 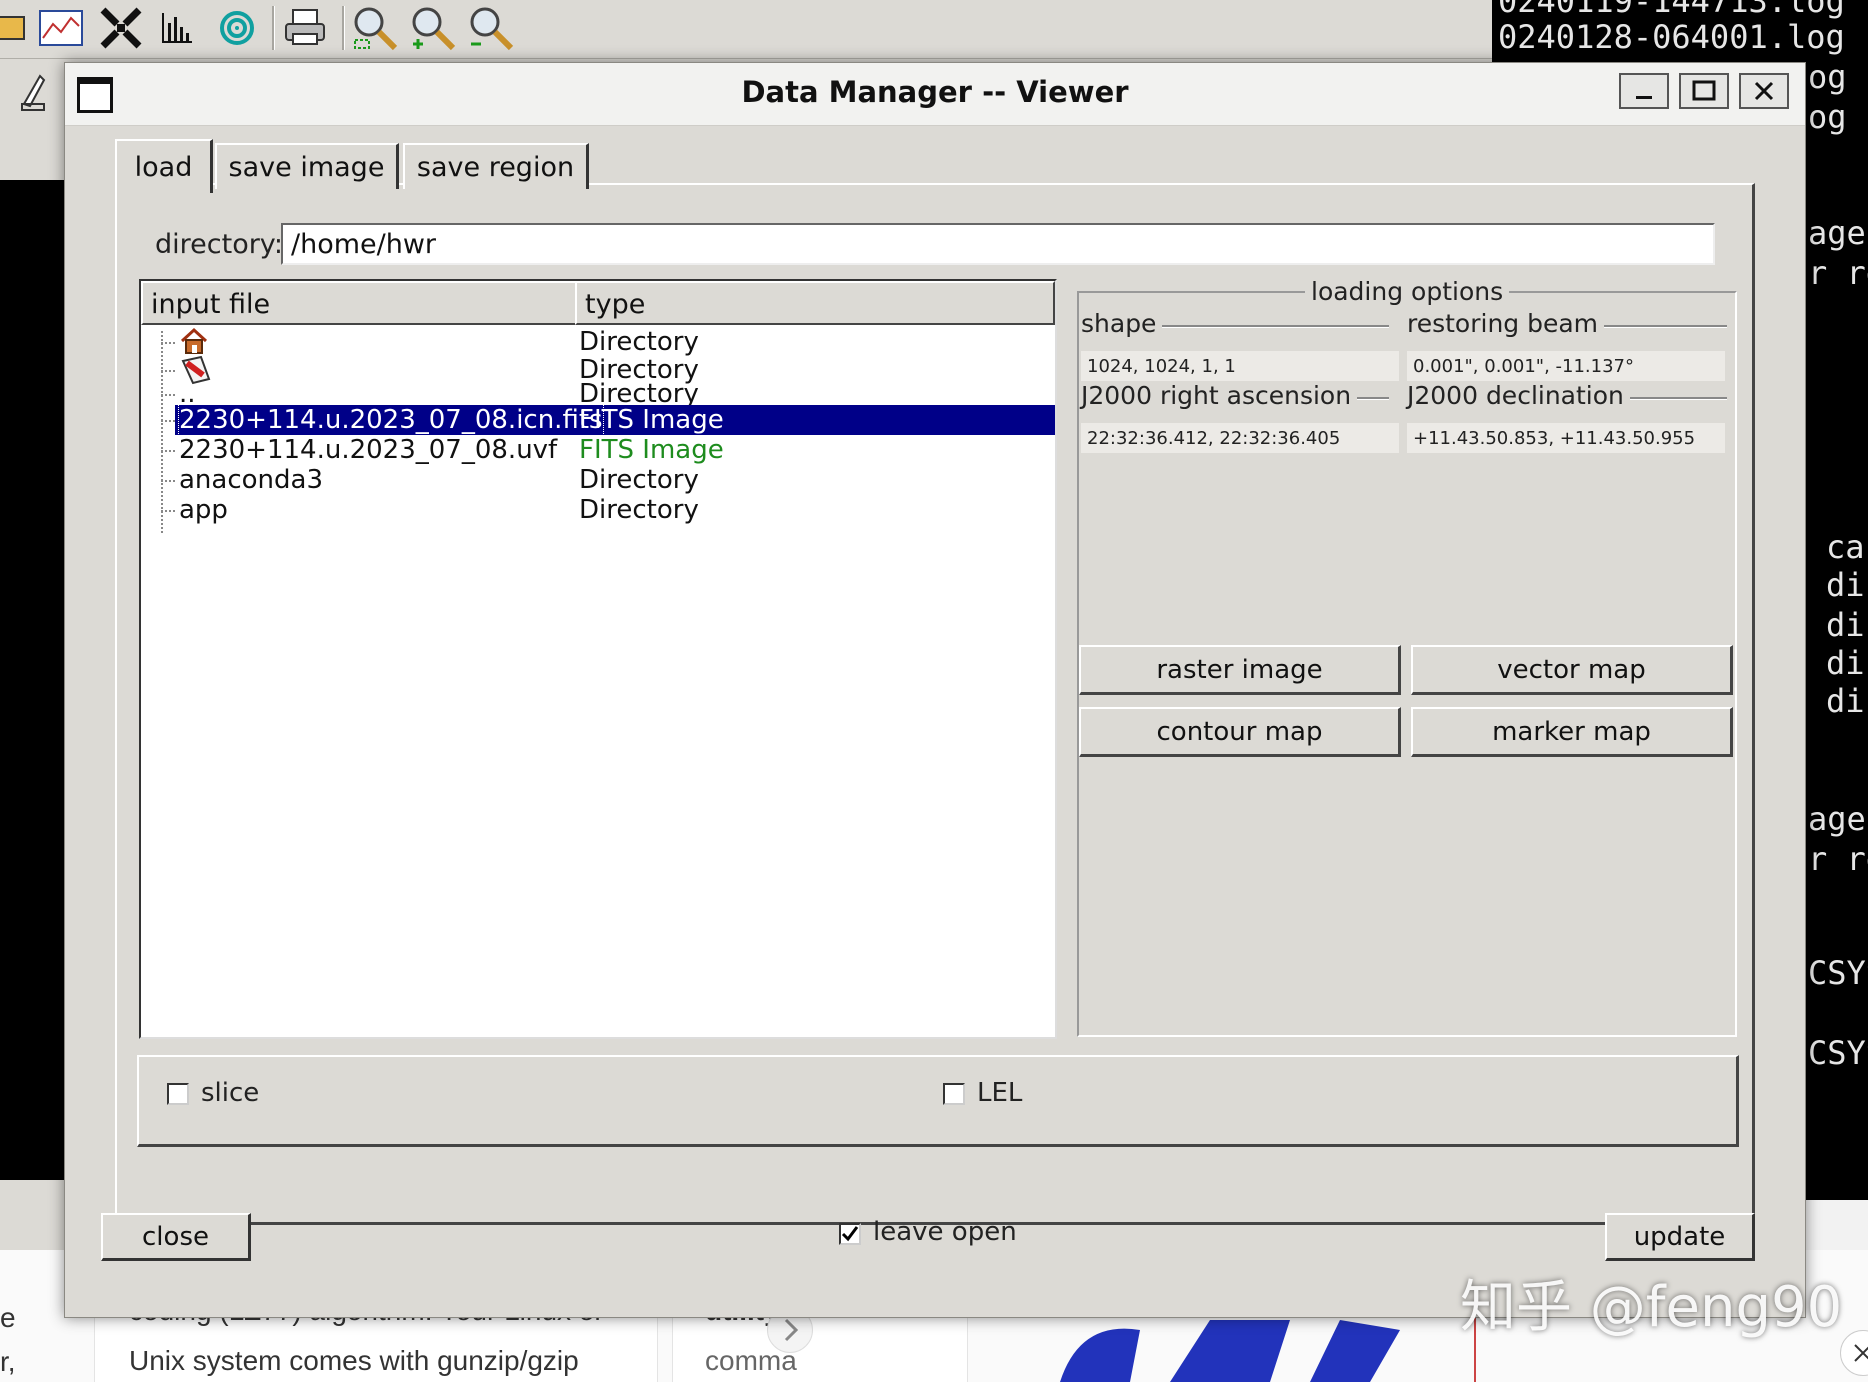 I want to click on web-card-text: Unix system comes with gunzip/gzip, so click(x=354, y=1360).